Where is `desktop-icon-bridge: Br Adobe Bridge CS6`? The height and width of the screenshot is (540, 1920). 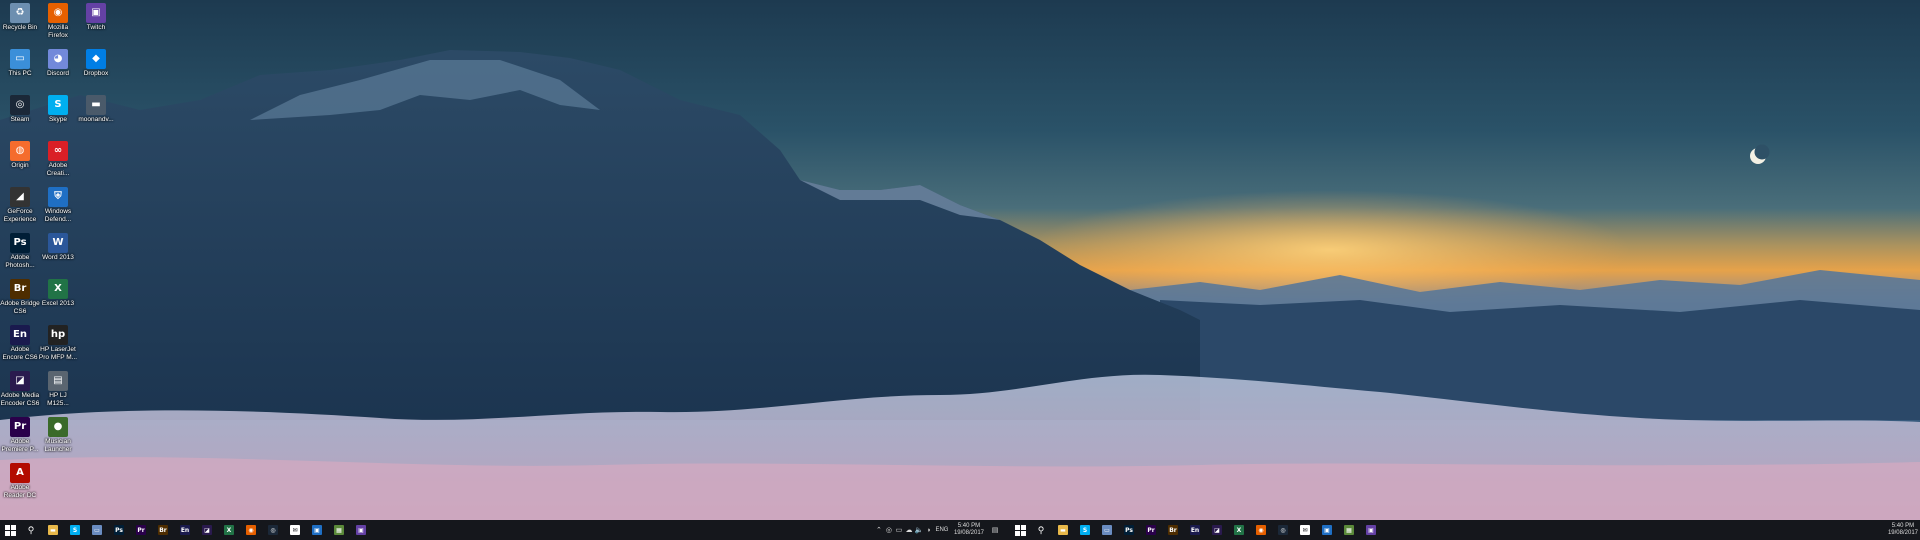
desktop-icon-bridge: Br Adobe Bridge CS6 is located at coordinates (20, 297).